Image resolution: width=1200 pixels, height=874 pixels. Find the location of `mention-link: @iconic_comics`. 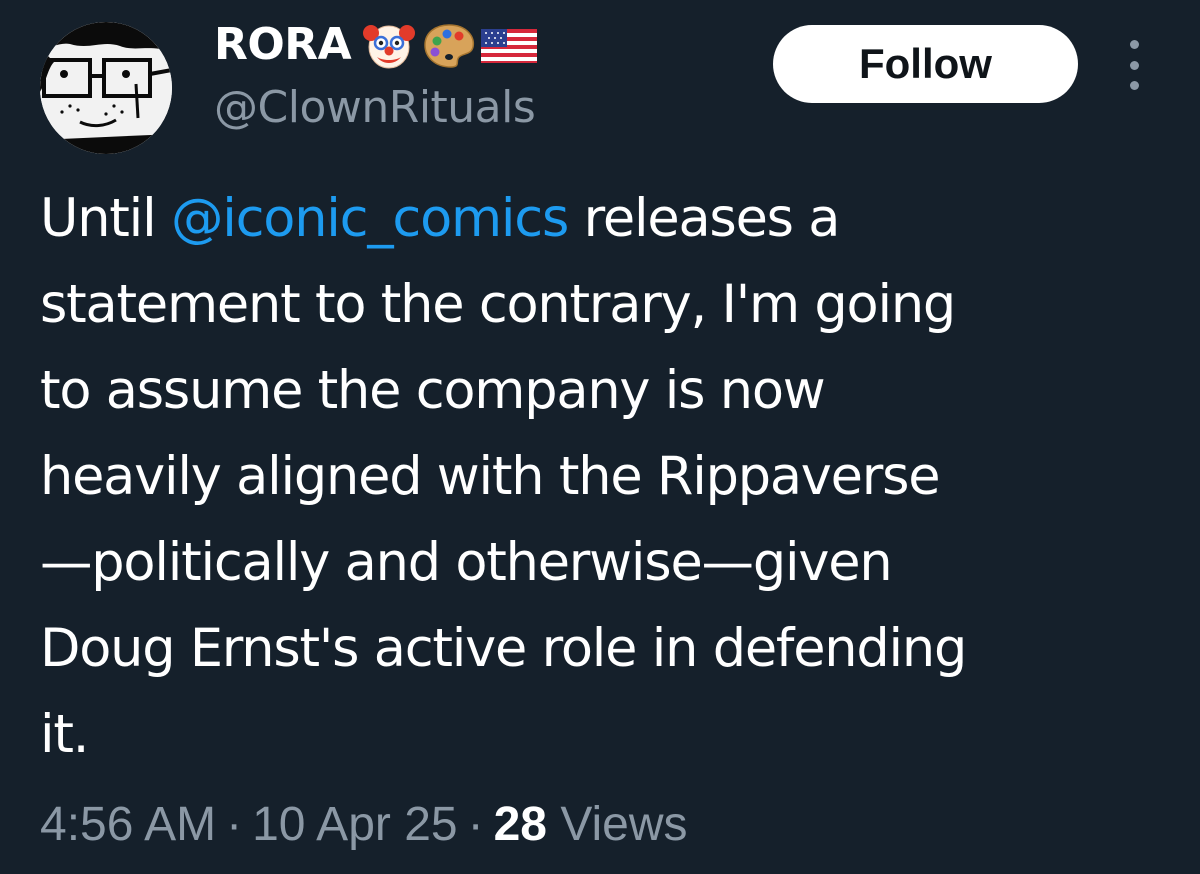

mention-link: @iconic_comics is located at coordinates (370, 218).